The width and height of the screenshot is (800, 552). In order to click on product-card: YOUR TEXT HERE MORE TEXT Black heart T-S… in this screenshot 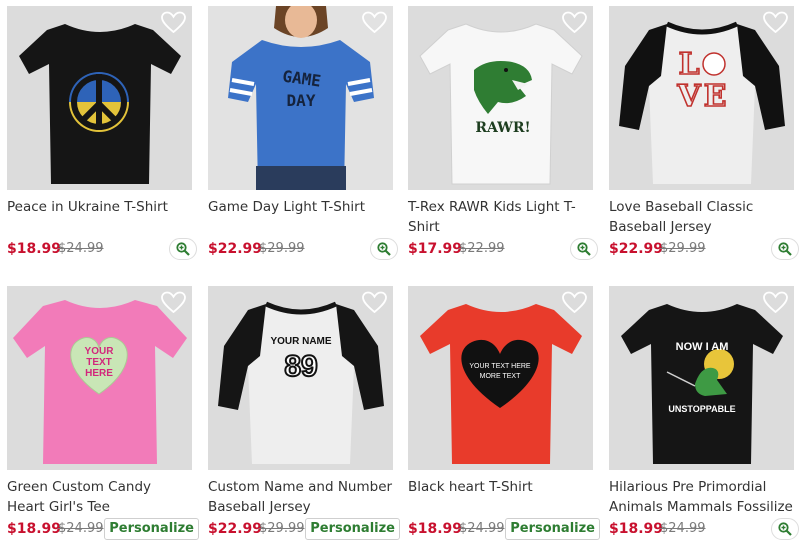, I will do `click(504, 419)`.